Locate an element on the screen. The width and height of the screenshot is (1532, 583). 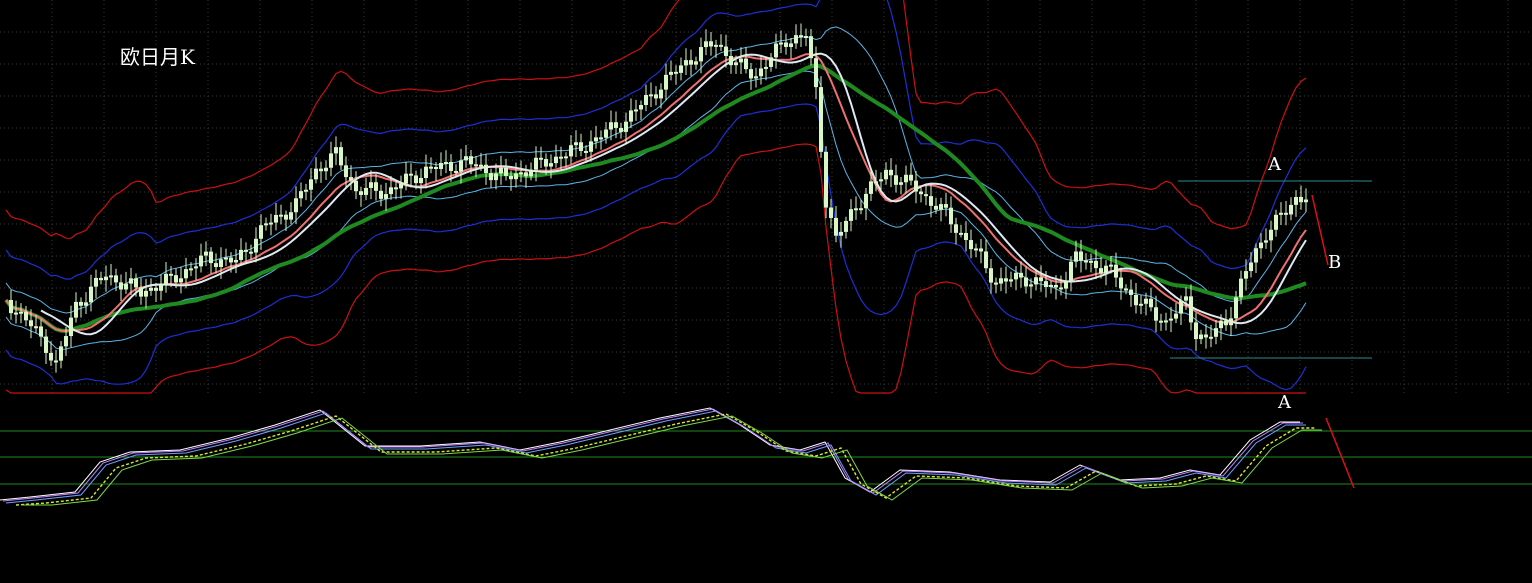
annotation-top-oscillator: A is located at coordinates (1284, 402).